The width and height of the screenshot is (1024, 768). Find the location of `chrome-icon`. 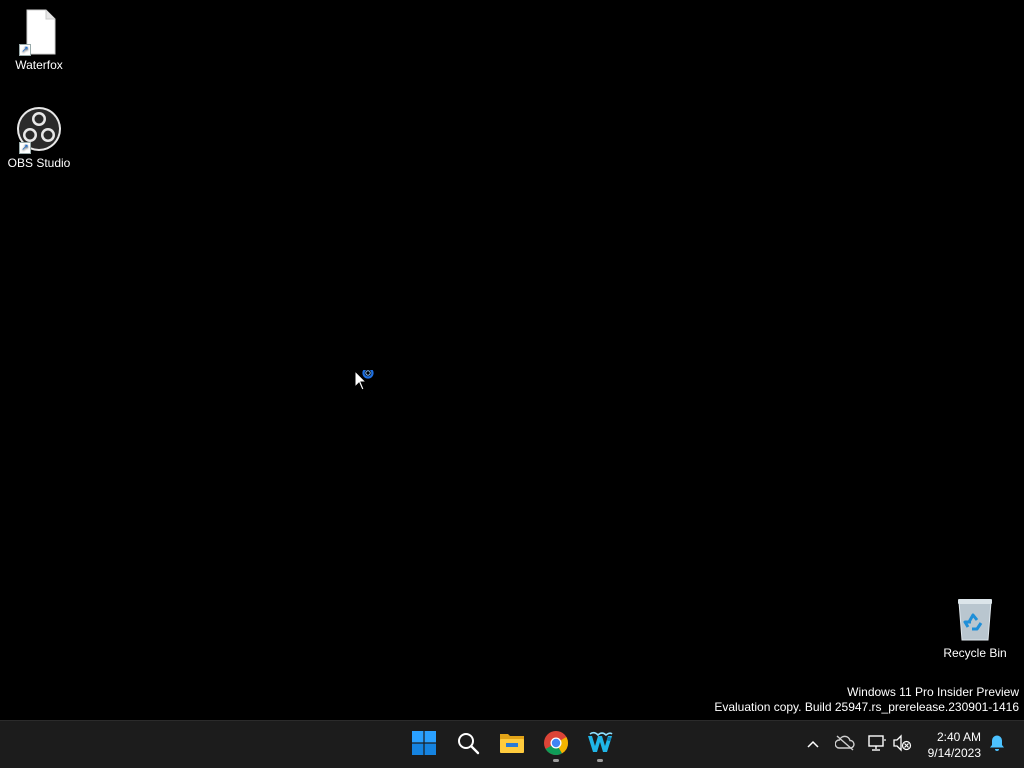

chrome-icon is located at coordinates (556, 745).